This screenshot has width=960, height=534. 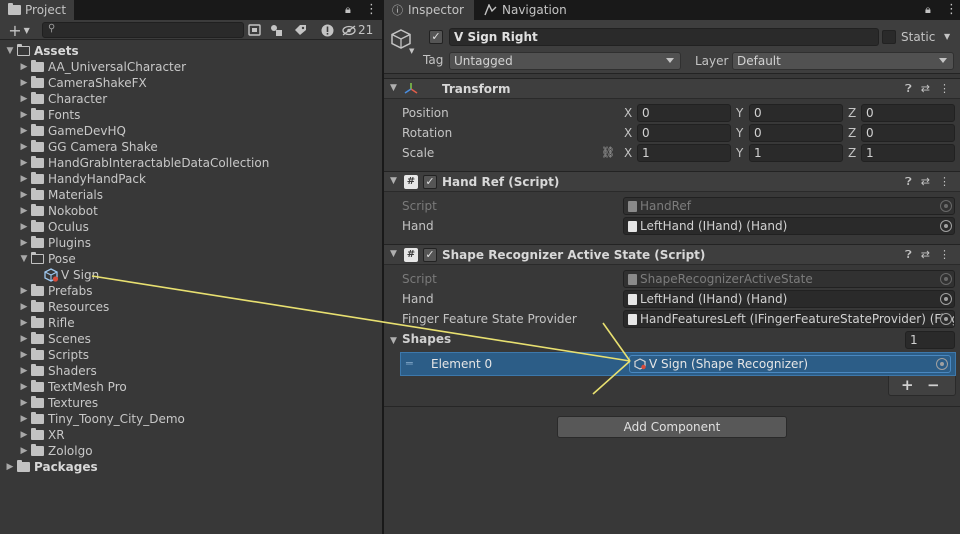 What do you see at coordinates (254, 30) in the screenshot?
I see `search-by-type-button` at bounding box center [254, 30].